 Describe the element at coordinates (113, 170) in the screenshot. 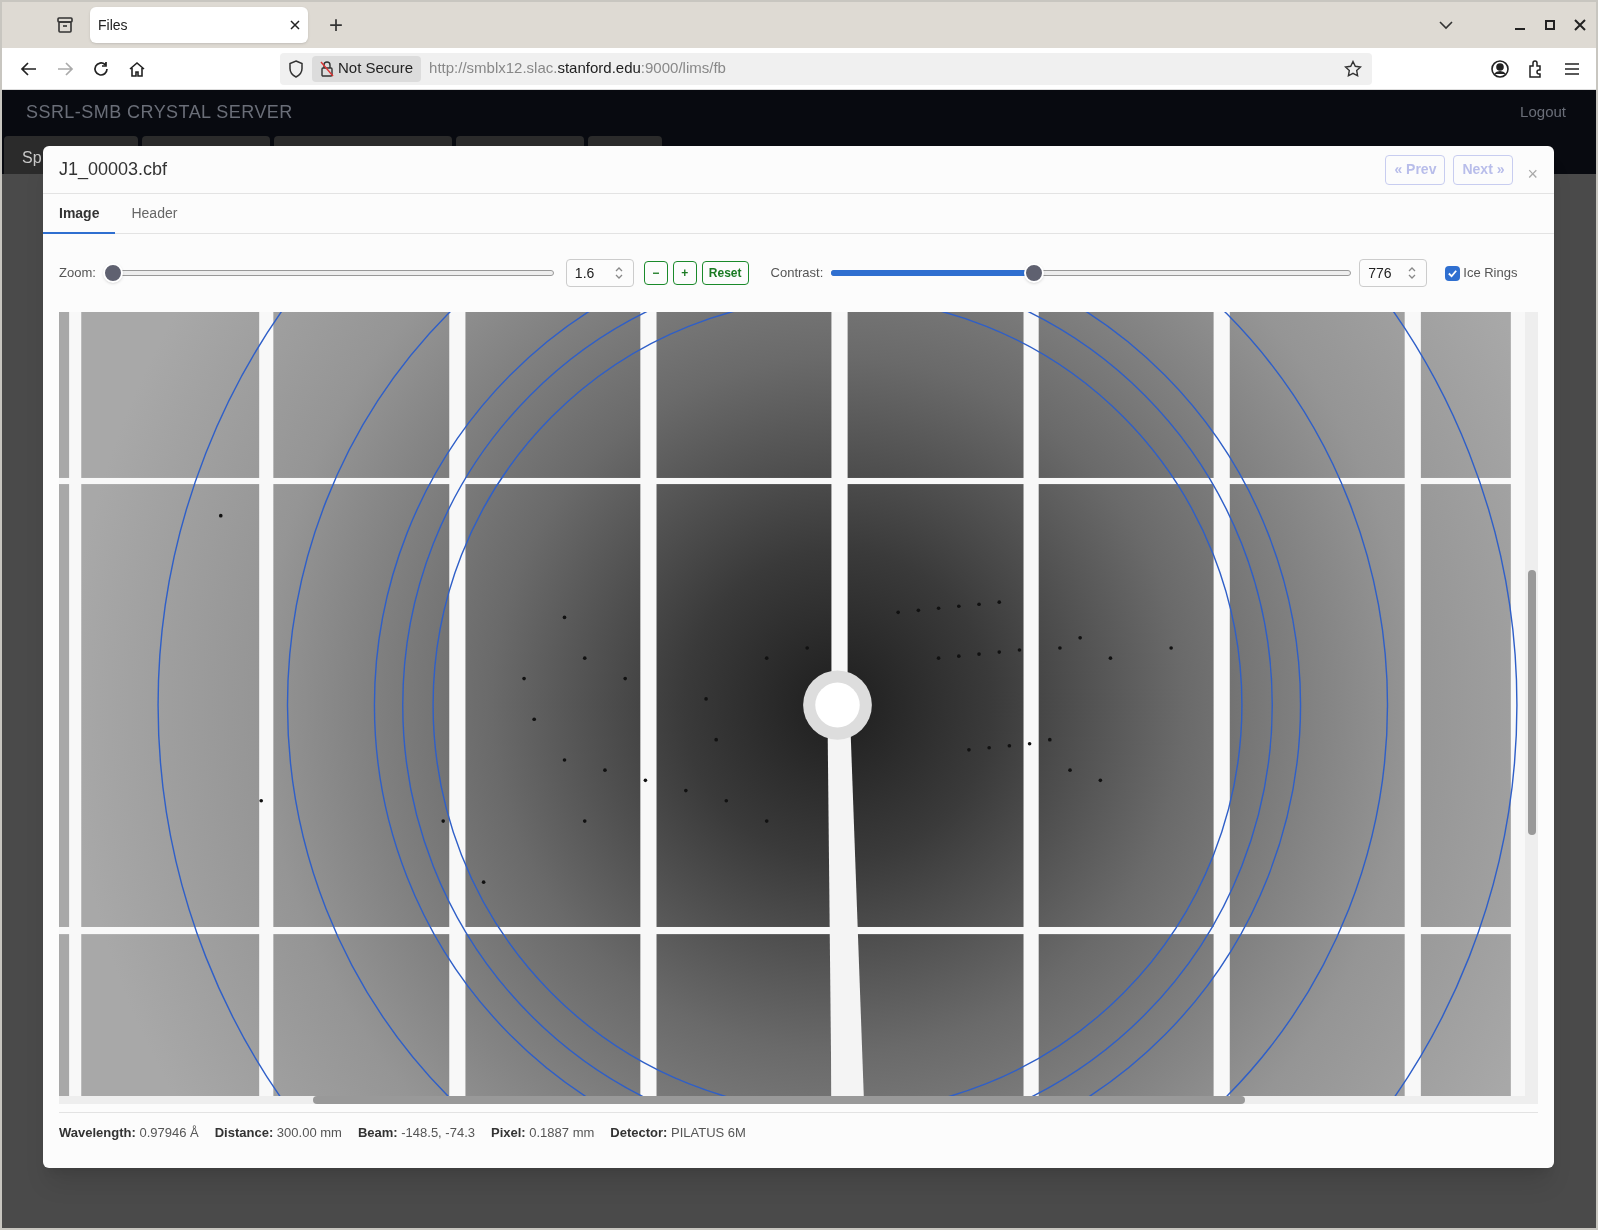

I see `dialog-title: J1_00003.cbf` at that location.